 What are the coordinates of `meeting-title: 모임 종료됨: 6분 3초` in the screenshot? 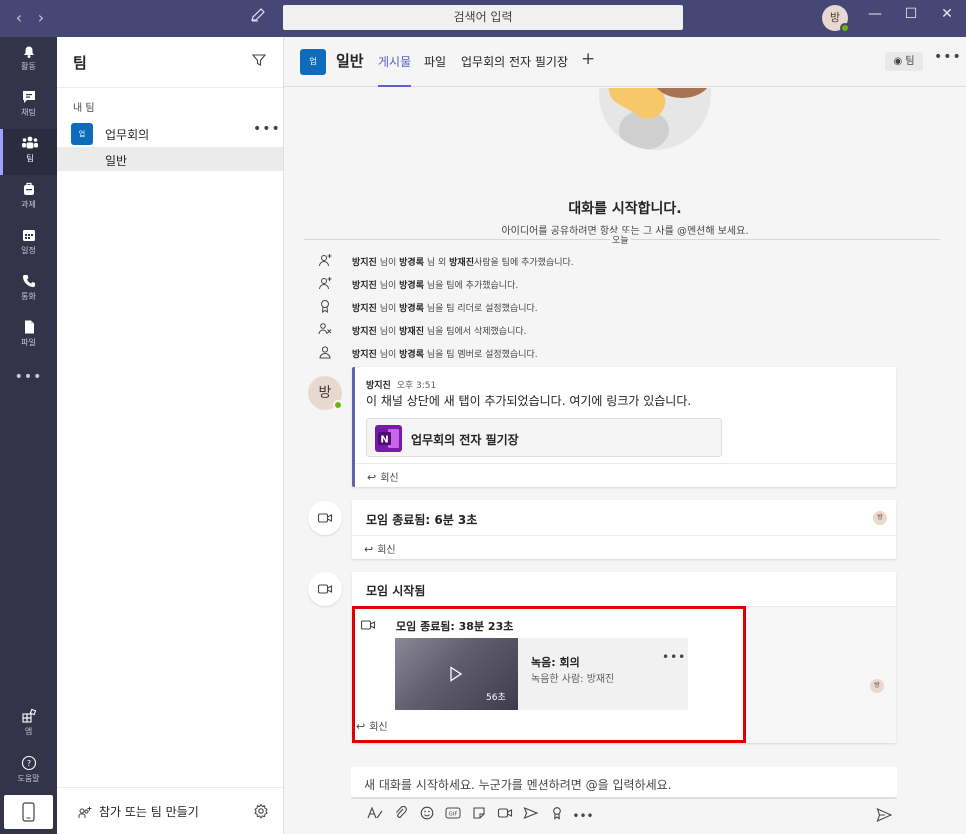 It's located at (422, 520).